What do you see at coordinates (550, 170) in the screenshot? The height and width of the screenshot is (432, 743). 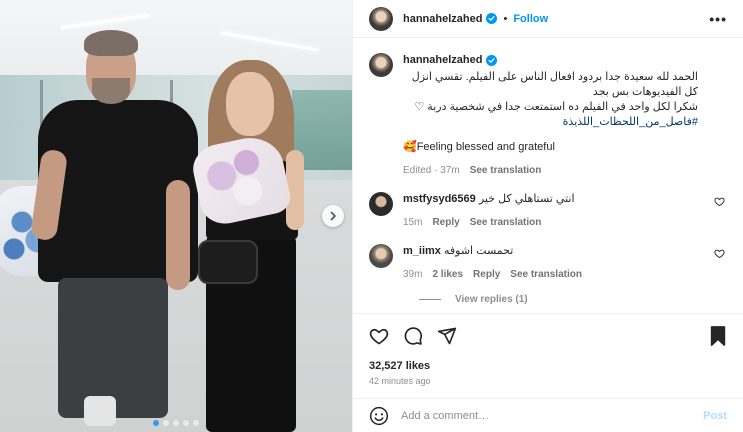 I see `caption-meta: Edited · 37m See translation` at bounding box center [550, 170].